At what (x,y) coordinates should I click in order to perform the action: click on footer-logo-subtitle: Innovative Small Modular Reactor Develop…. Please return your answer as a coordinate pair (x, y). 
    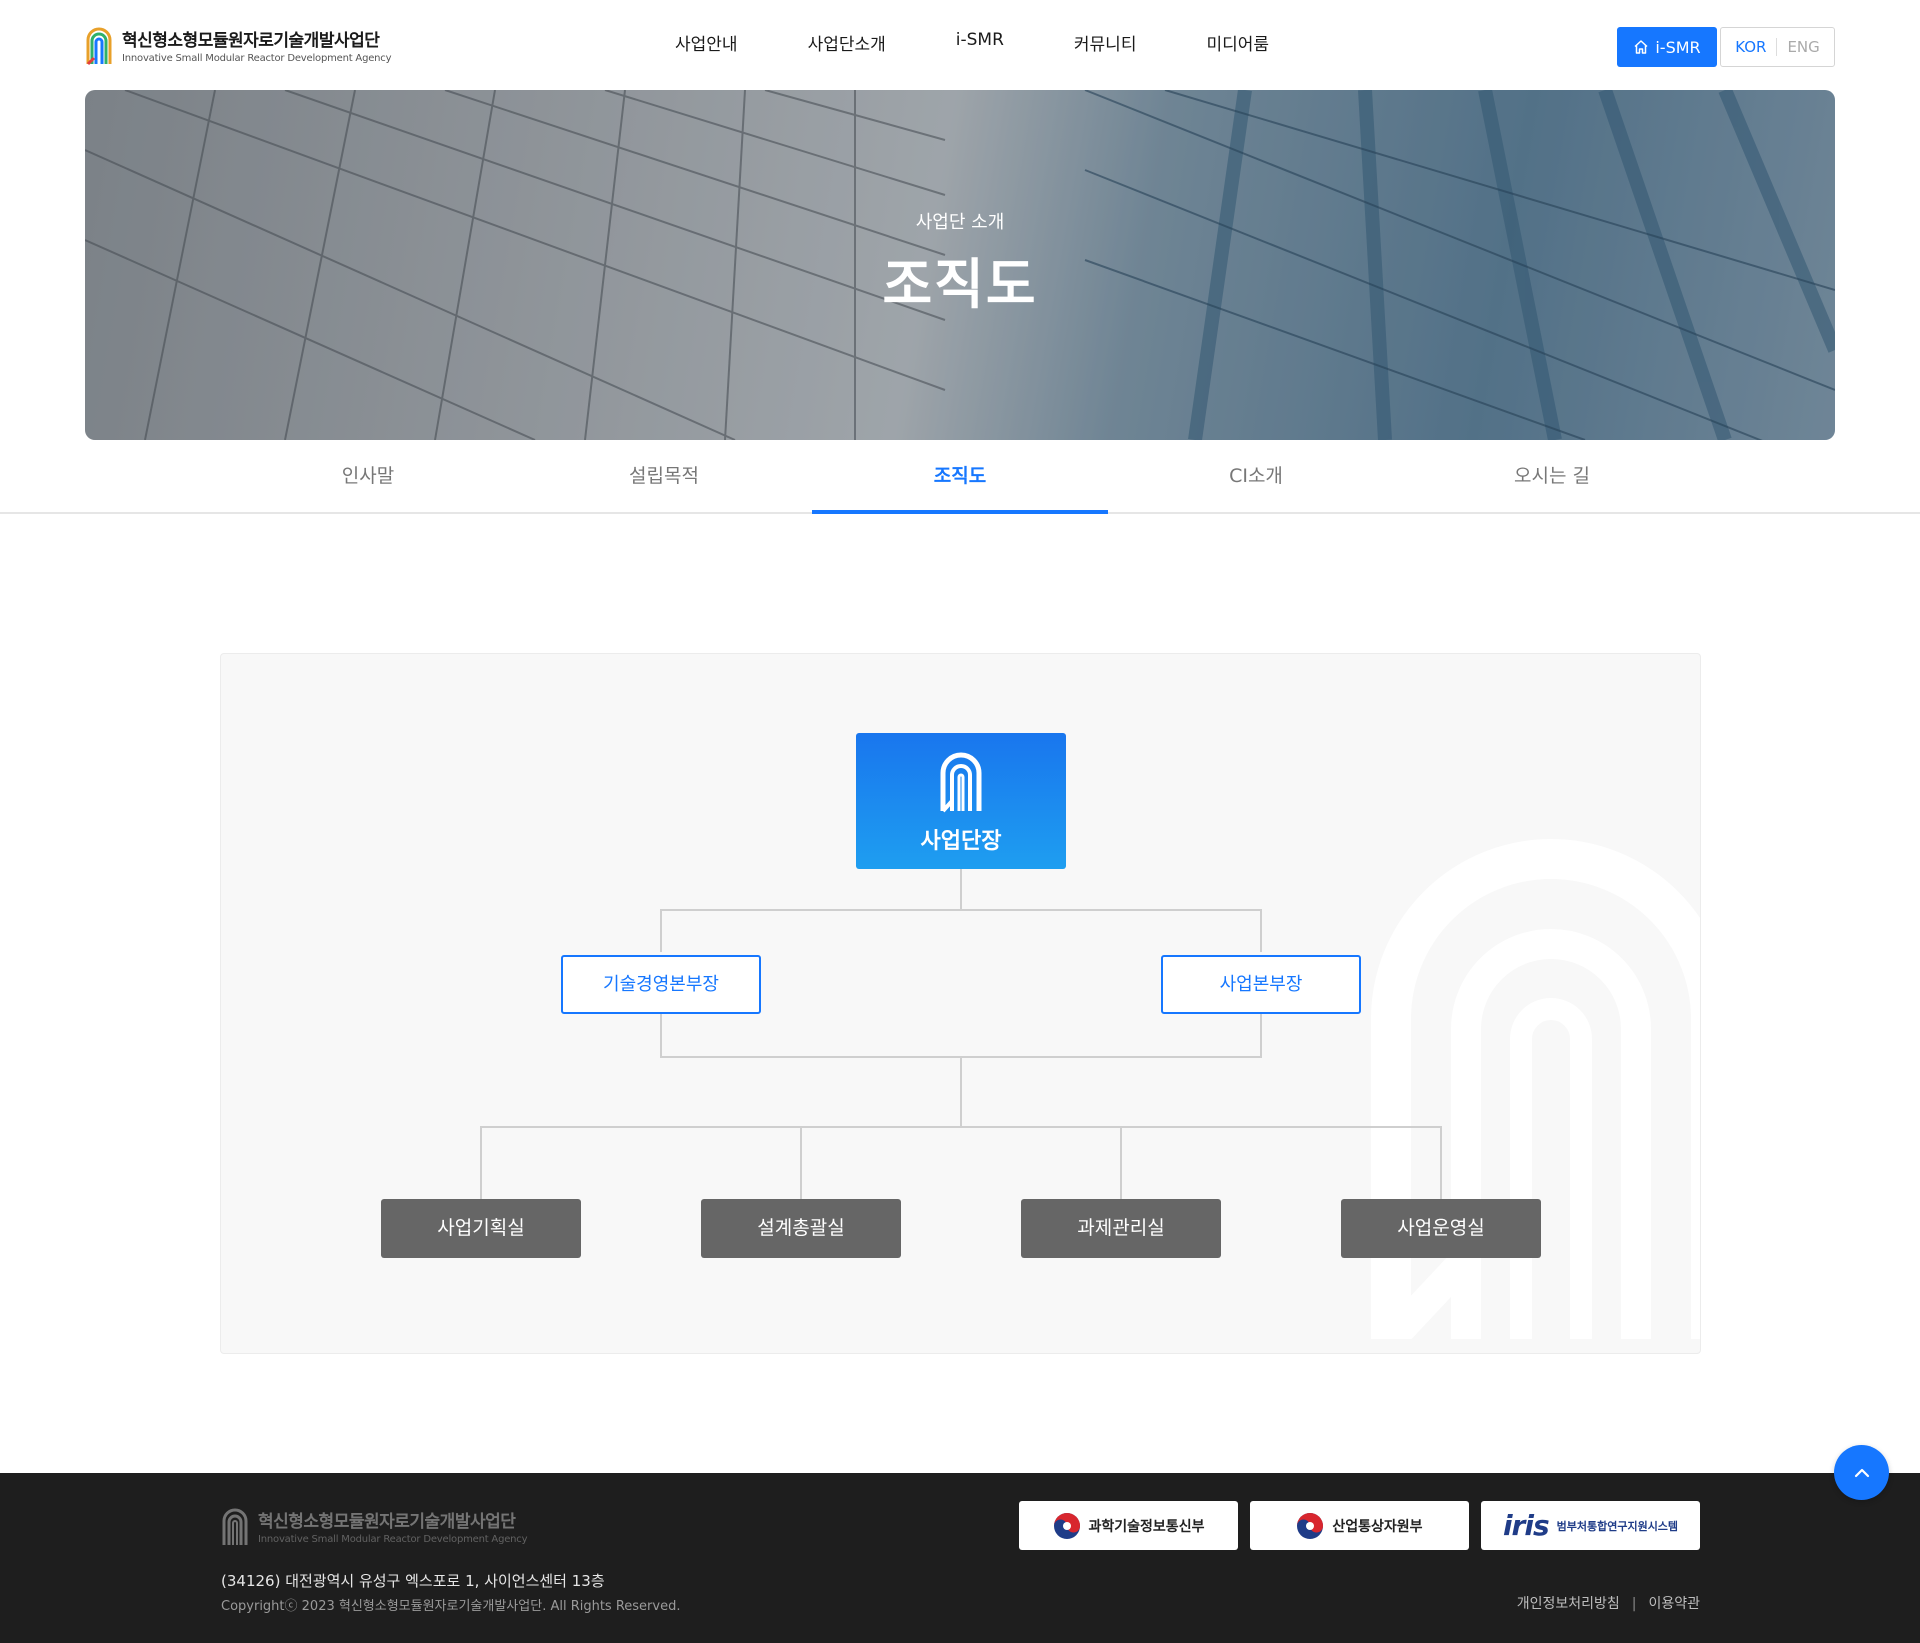
    Looking at the image, I should click on (393, 1539).